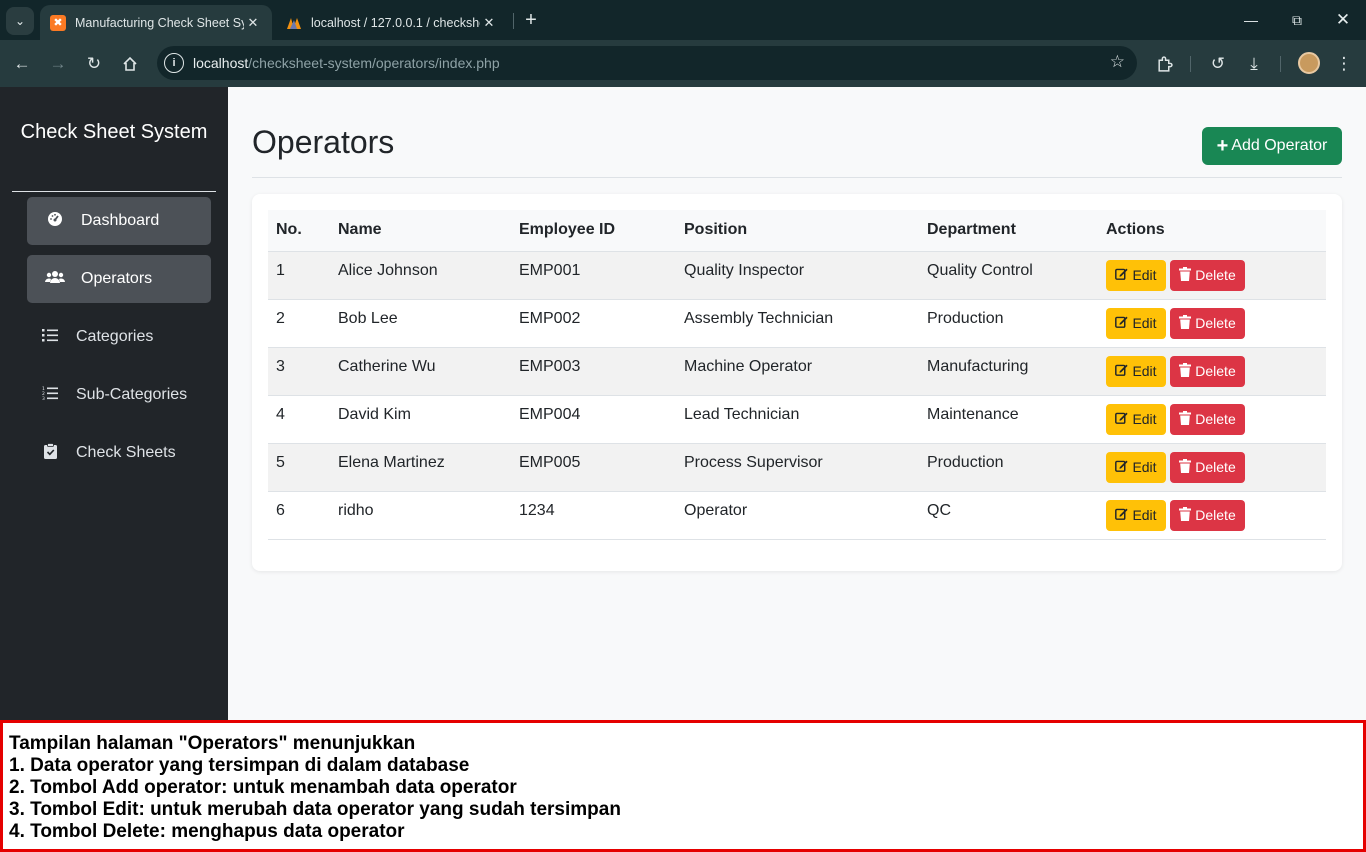  Describe the element at coordinates (22, 64) in the screenshot. I see `back-arrow-icon: ←` at that location.